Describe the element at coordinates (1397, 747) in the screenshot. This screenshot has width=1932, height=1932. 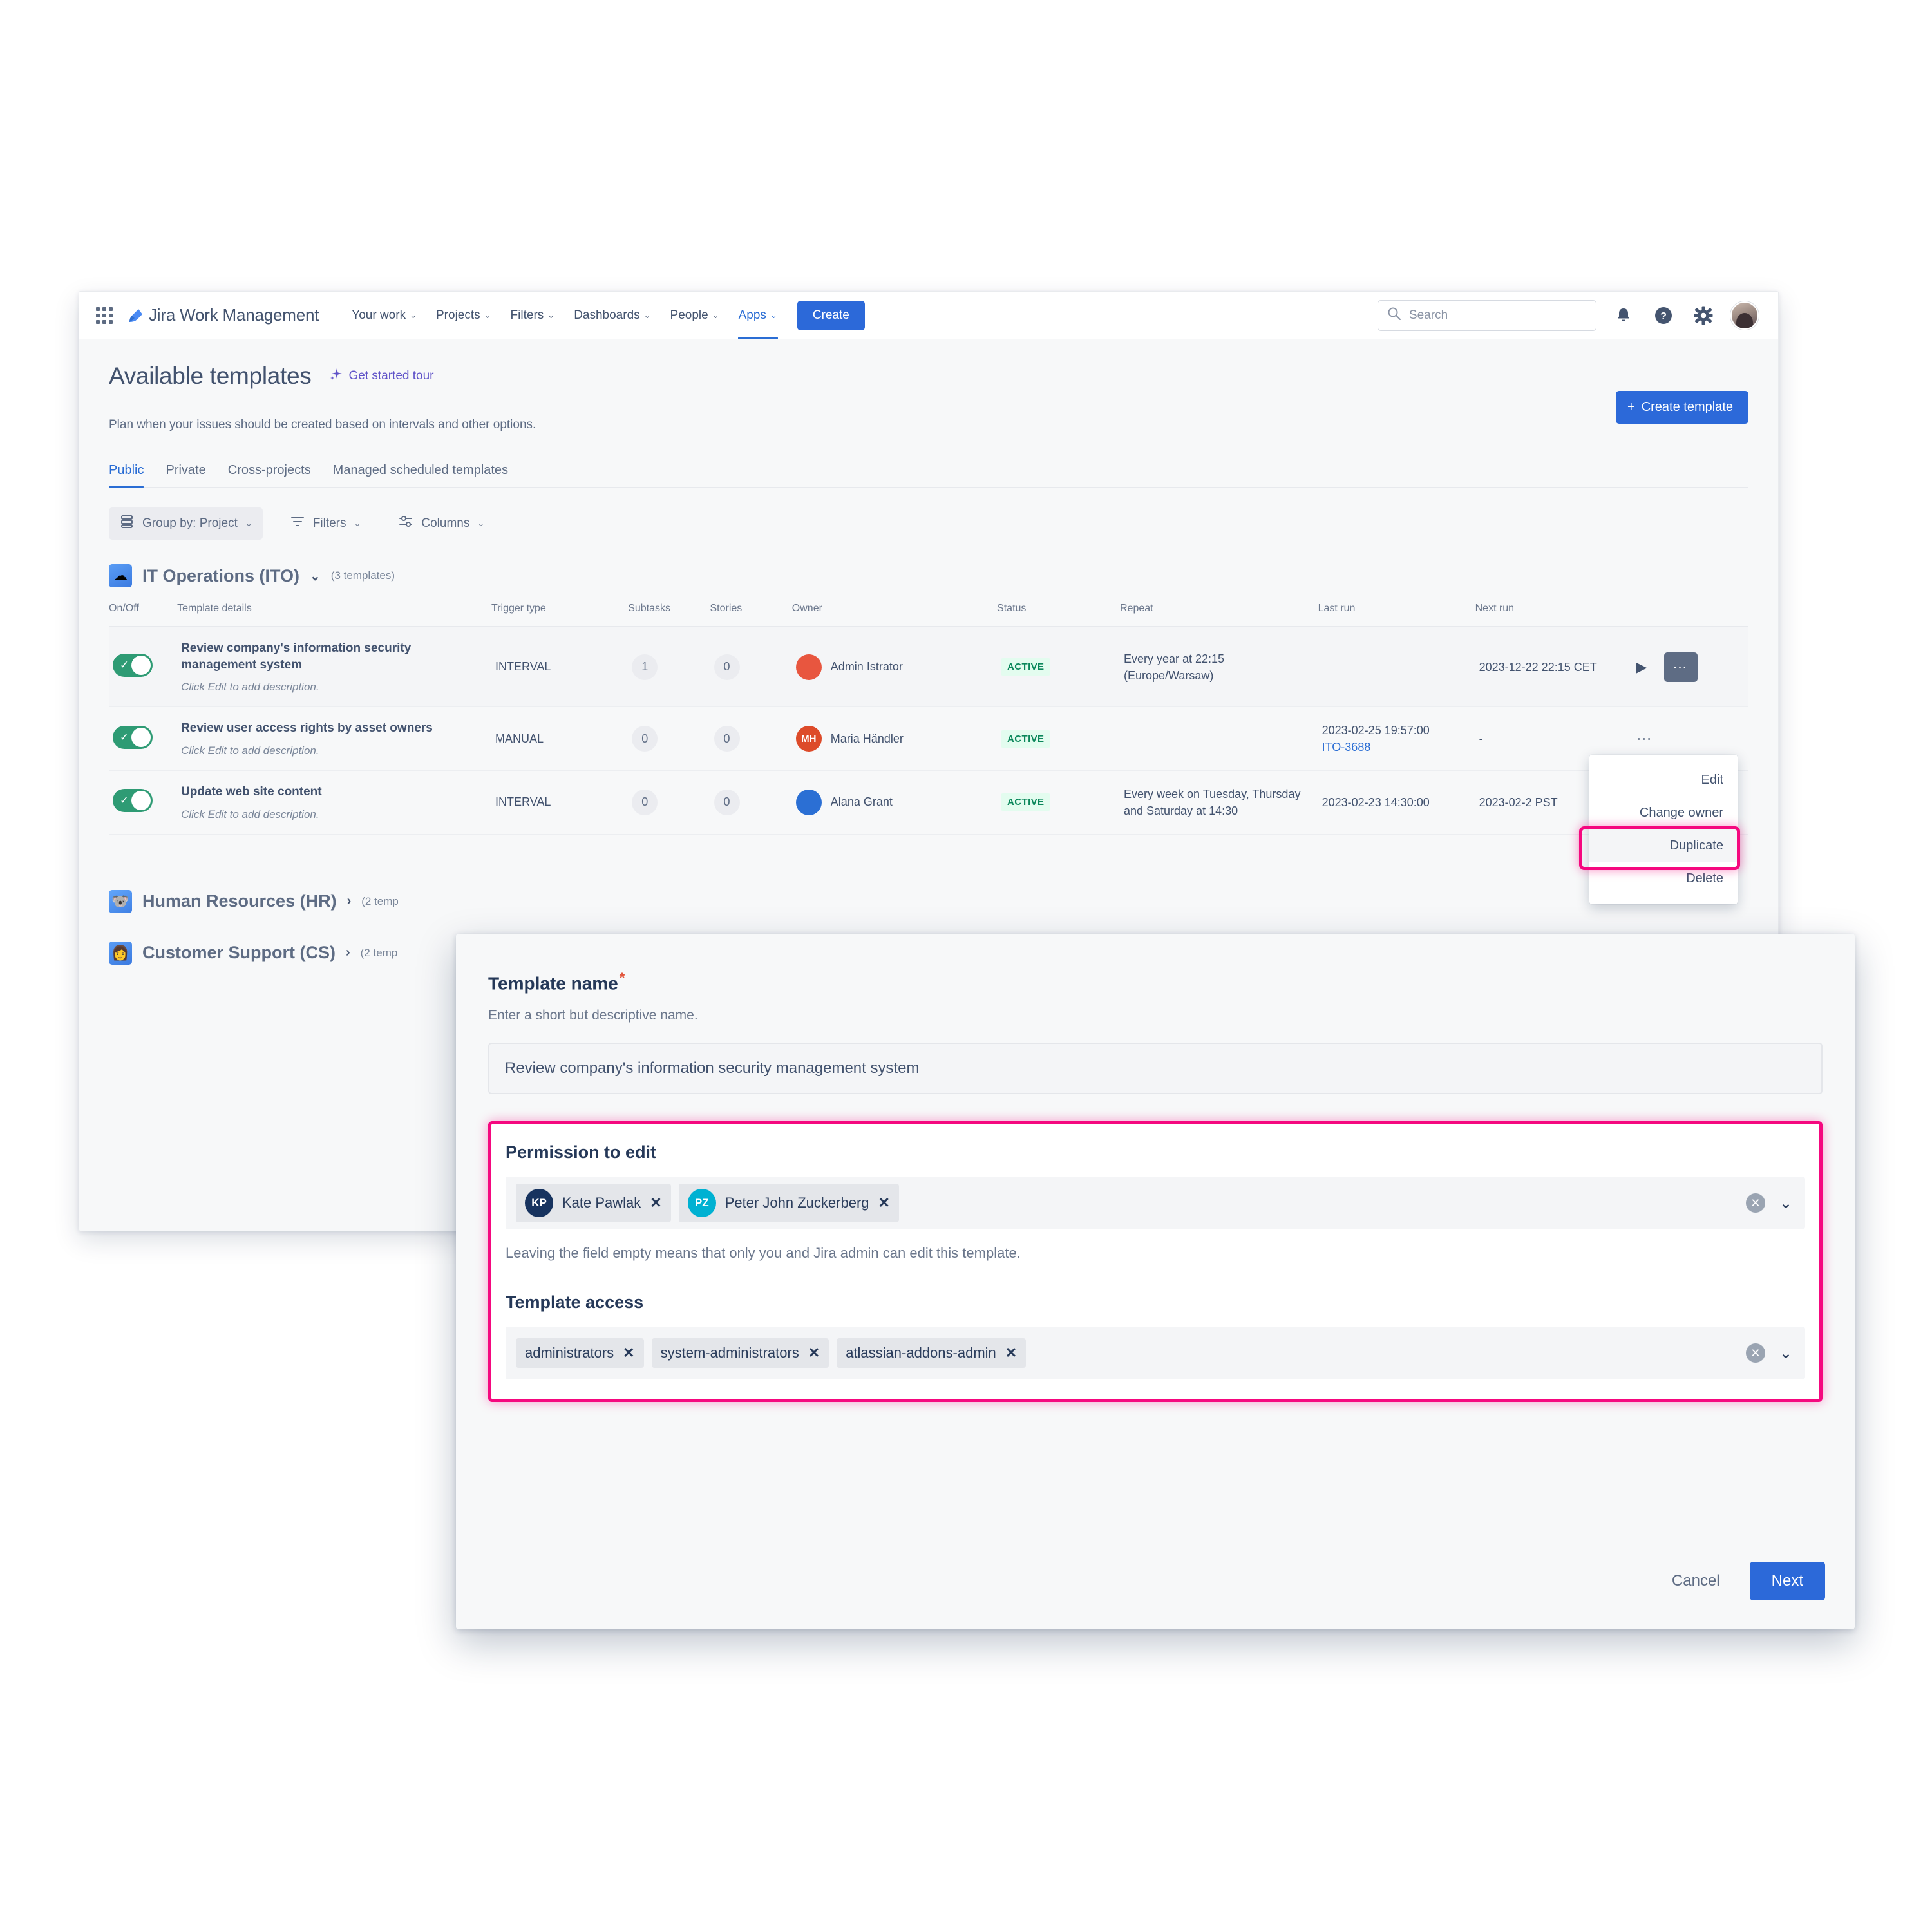
I see `last-run-issue-link: ITO-3688` at that location.